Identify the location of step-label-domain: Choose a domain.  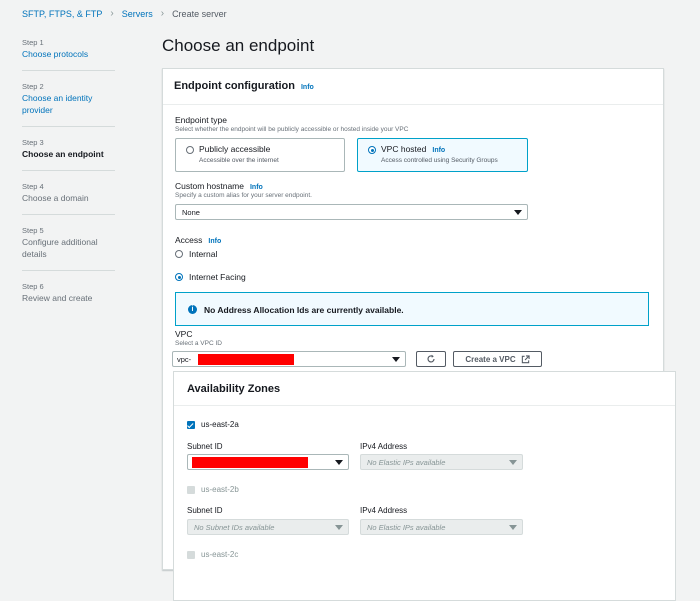
(55, 198).